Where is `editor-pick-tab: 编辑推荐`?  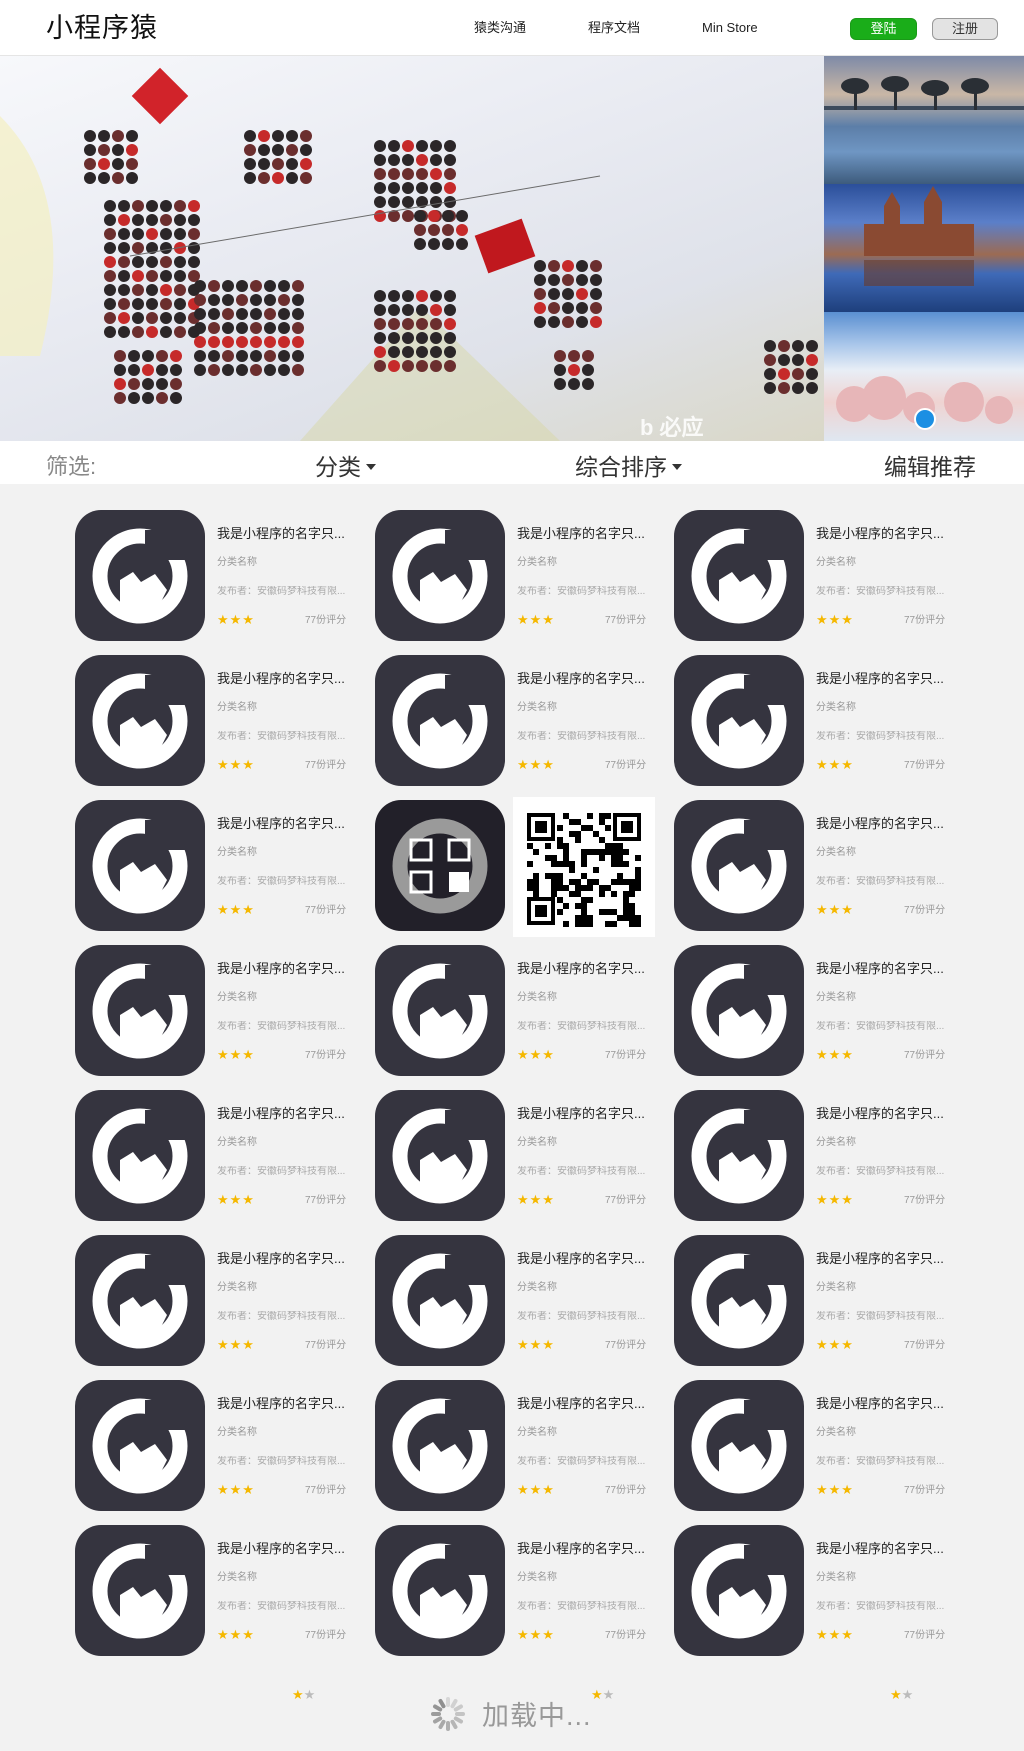
editor-pick-tab: 编辑推荐 is located at coordinates (930, 465).